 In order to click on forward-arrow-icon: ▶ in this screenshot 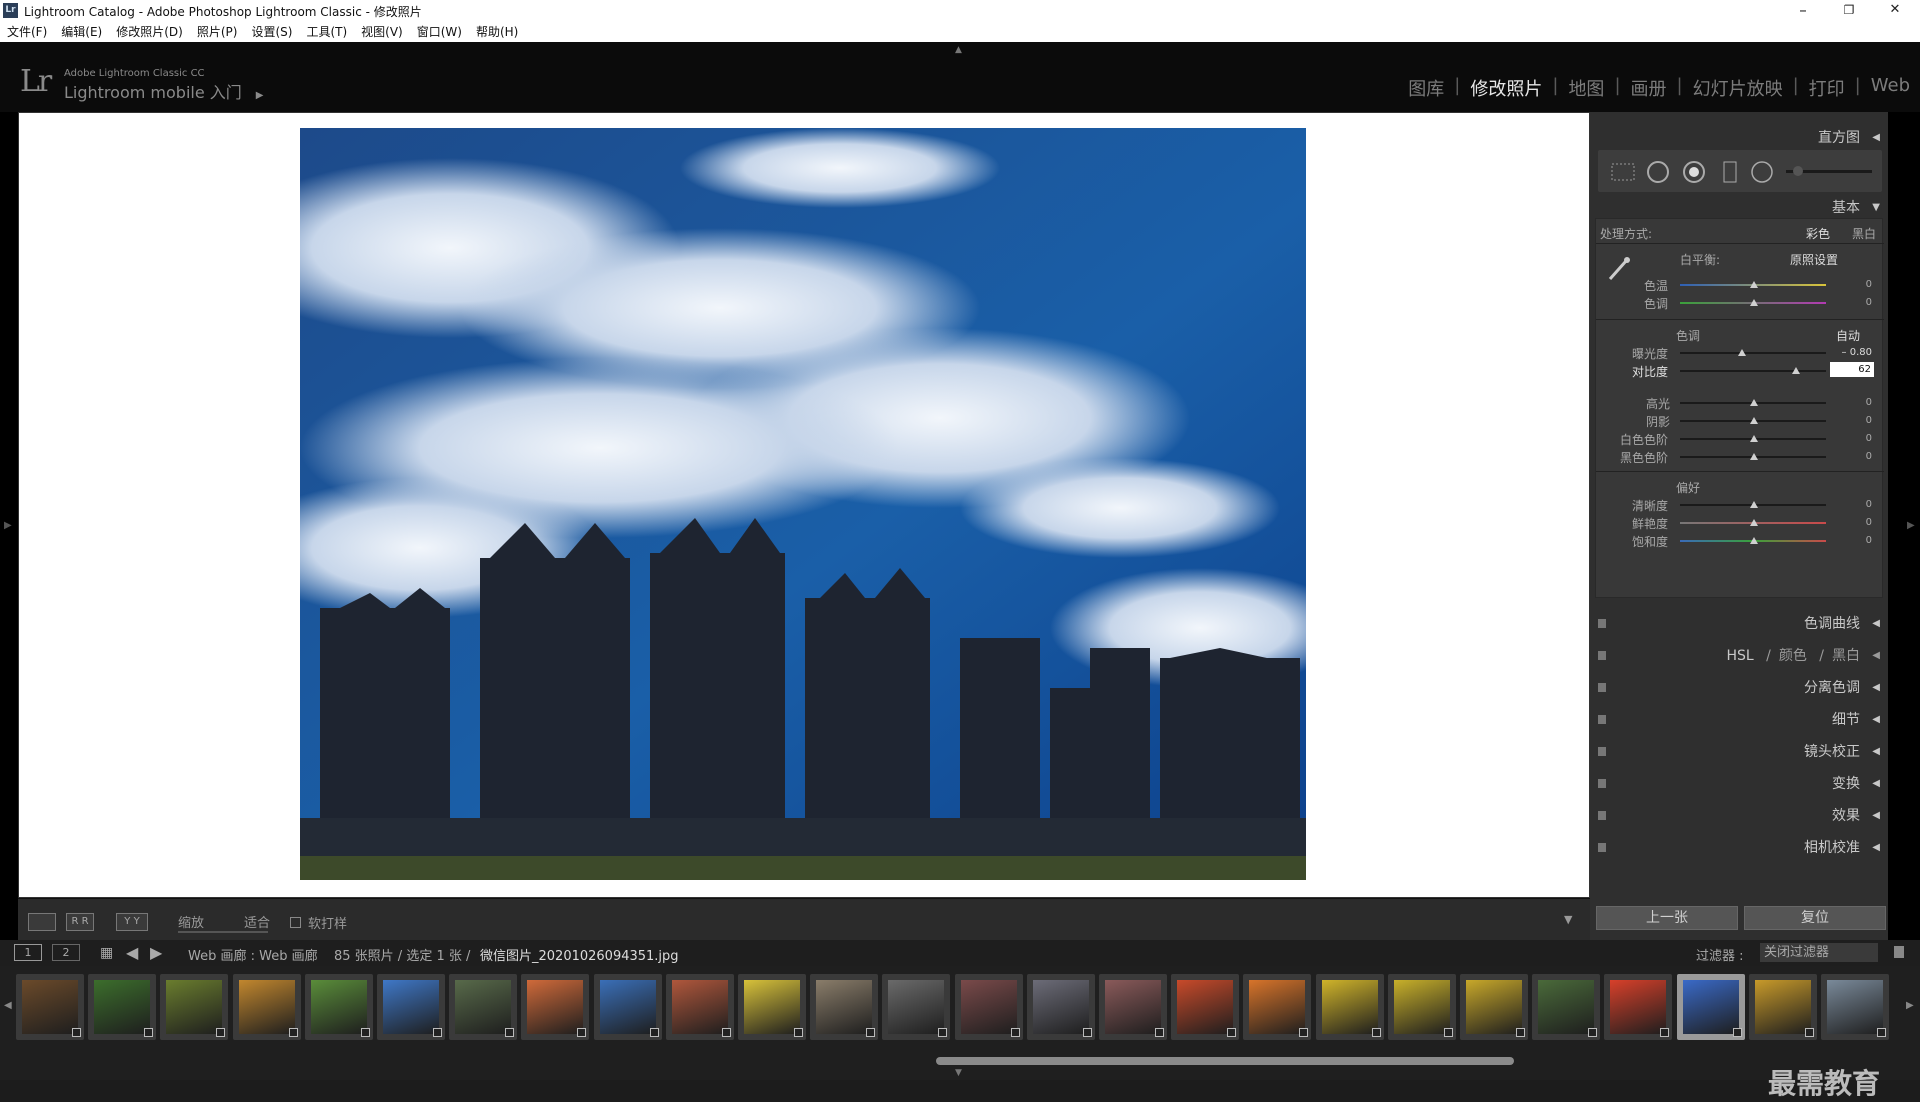, I will do `click(156, 952)`.